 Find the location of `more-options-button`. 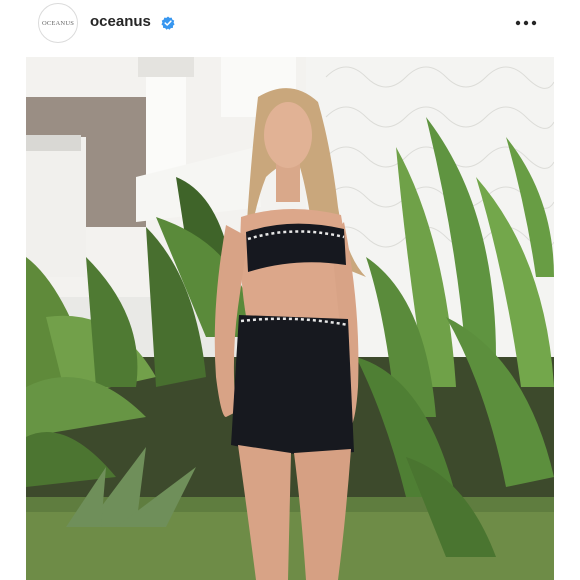

more-options-button is located at coordinates (526, 23).